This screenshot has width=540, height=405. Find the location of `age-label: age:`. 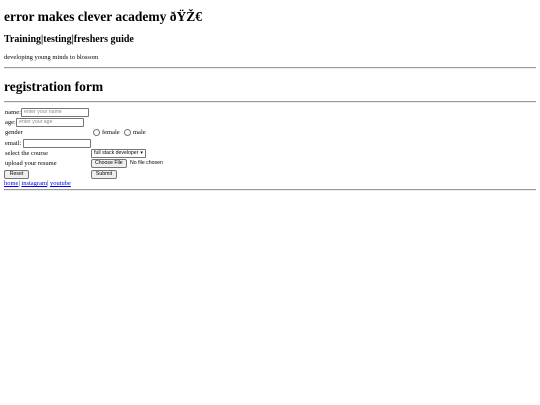

age-label: age: is located at coordinates (10, 122).